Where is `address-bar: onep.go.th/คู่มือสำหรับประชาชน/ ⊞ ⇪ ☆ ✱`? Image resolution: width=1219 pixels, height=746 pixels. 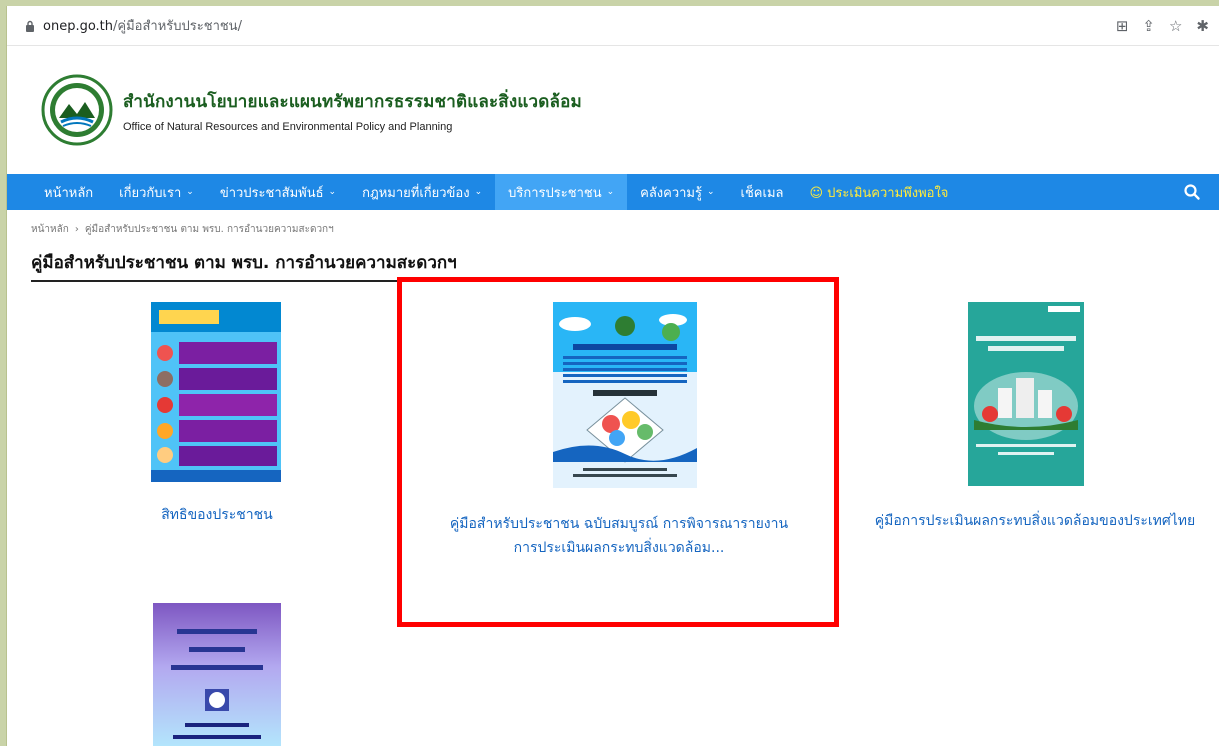 address-bar: onep.go.th/คู่มือสำหรับประชาชน/ ⊞ ⇪ ☆ ✱ is located at coordinates (613, 26).